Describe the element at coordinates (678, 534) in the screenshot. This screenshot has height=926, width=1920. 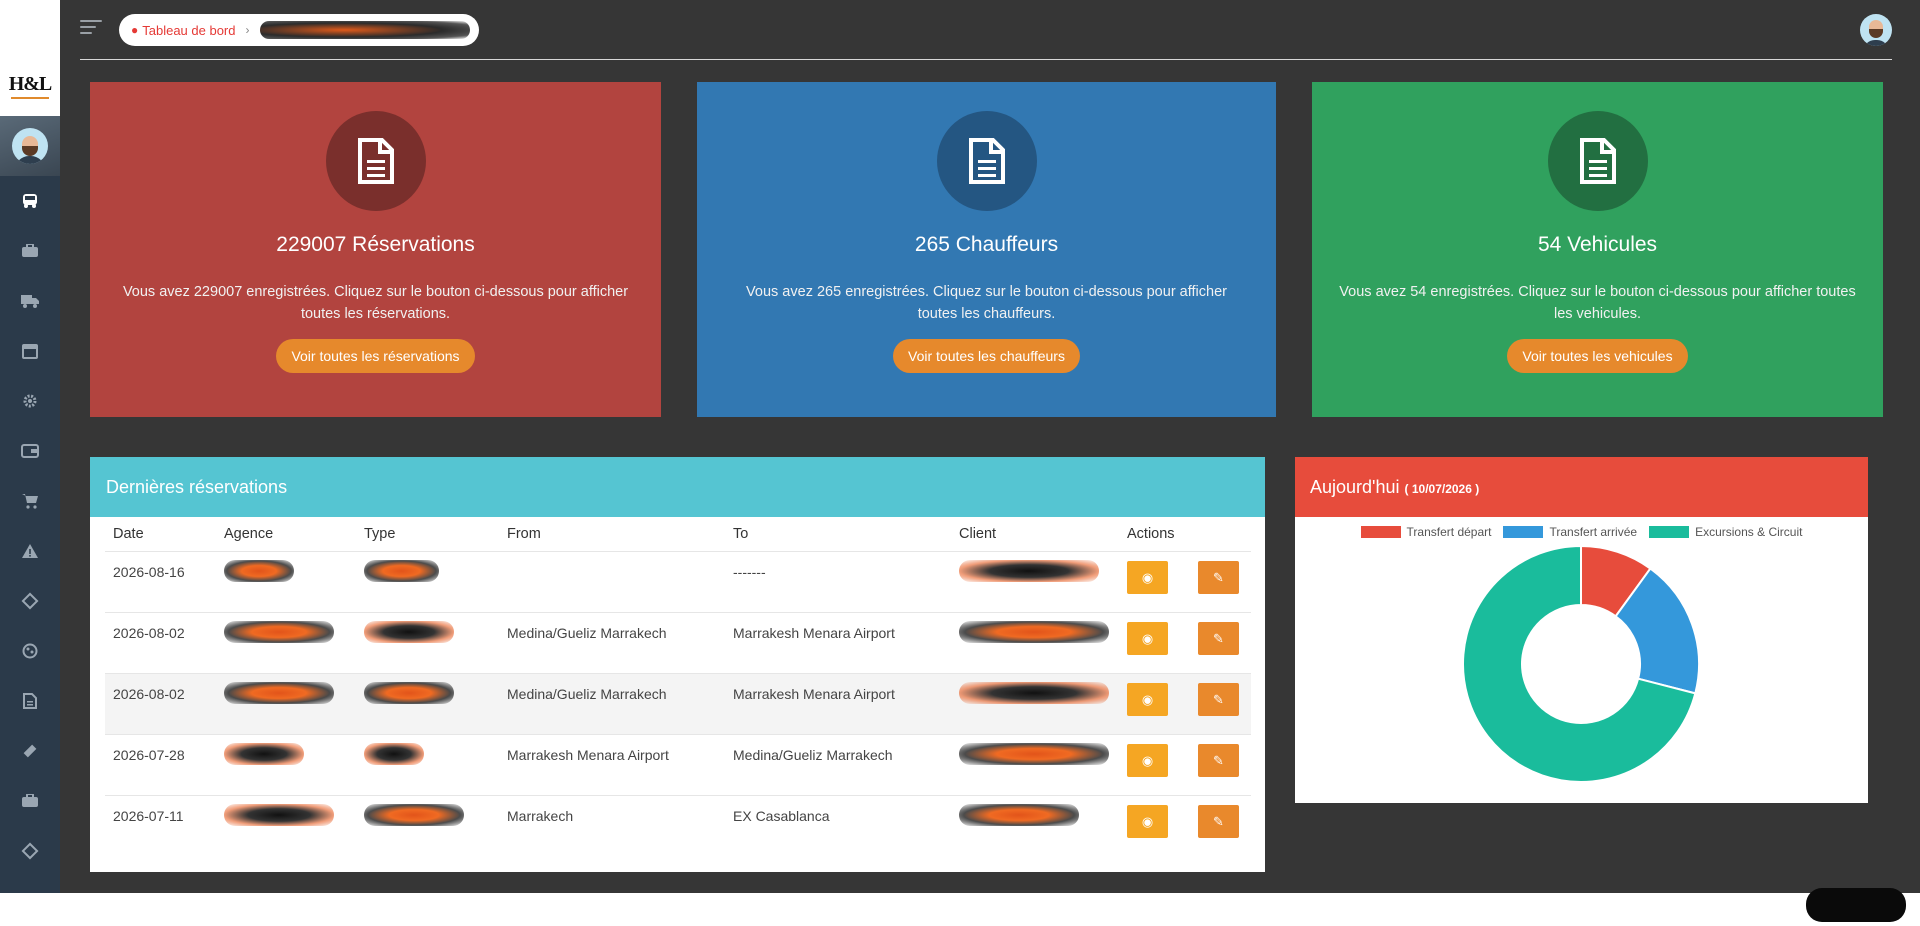
I see `table-header-row: Date Agence Type From To Client Actions` at that location.